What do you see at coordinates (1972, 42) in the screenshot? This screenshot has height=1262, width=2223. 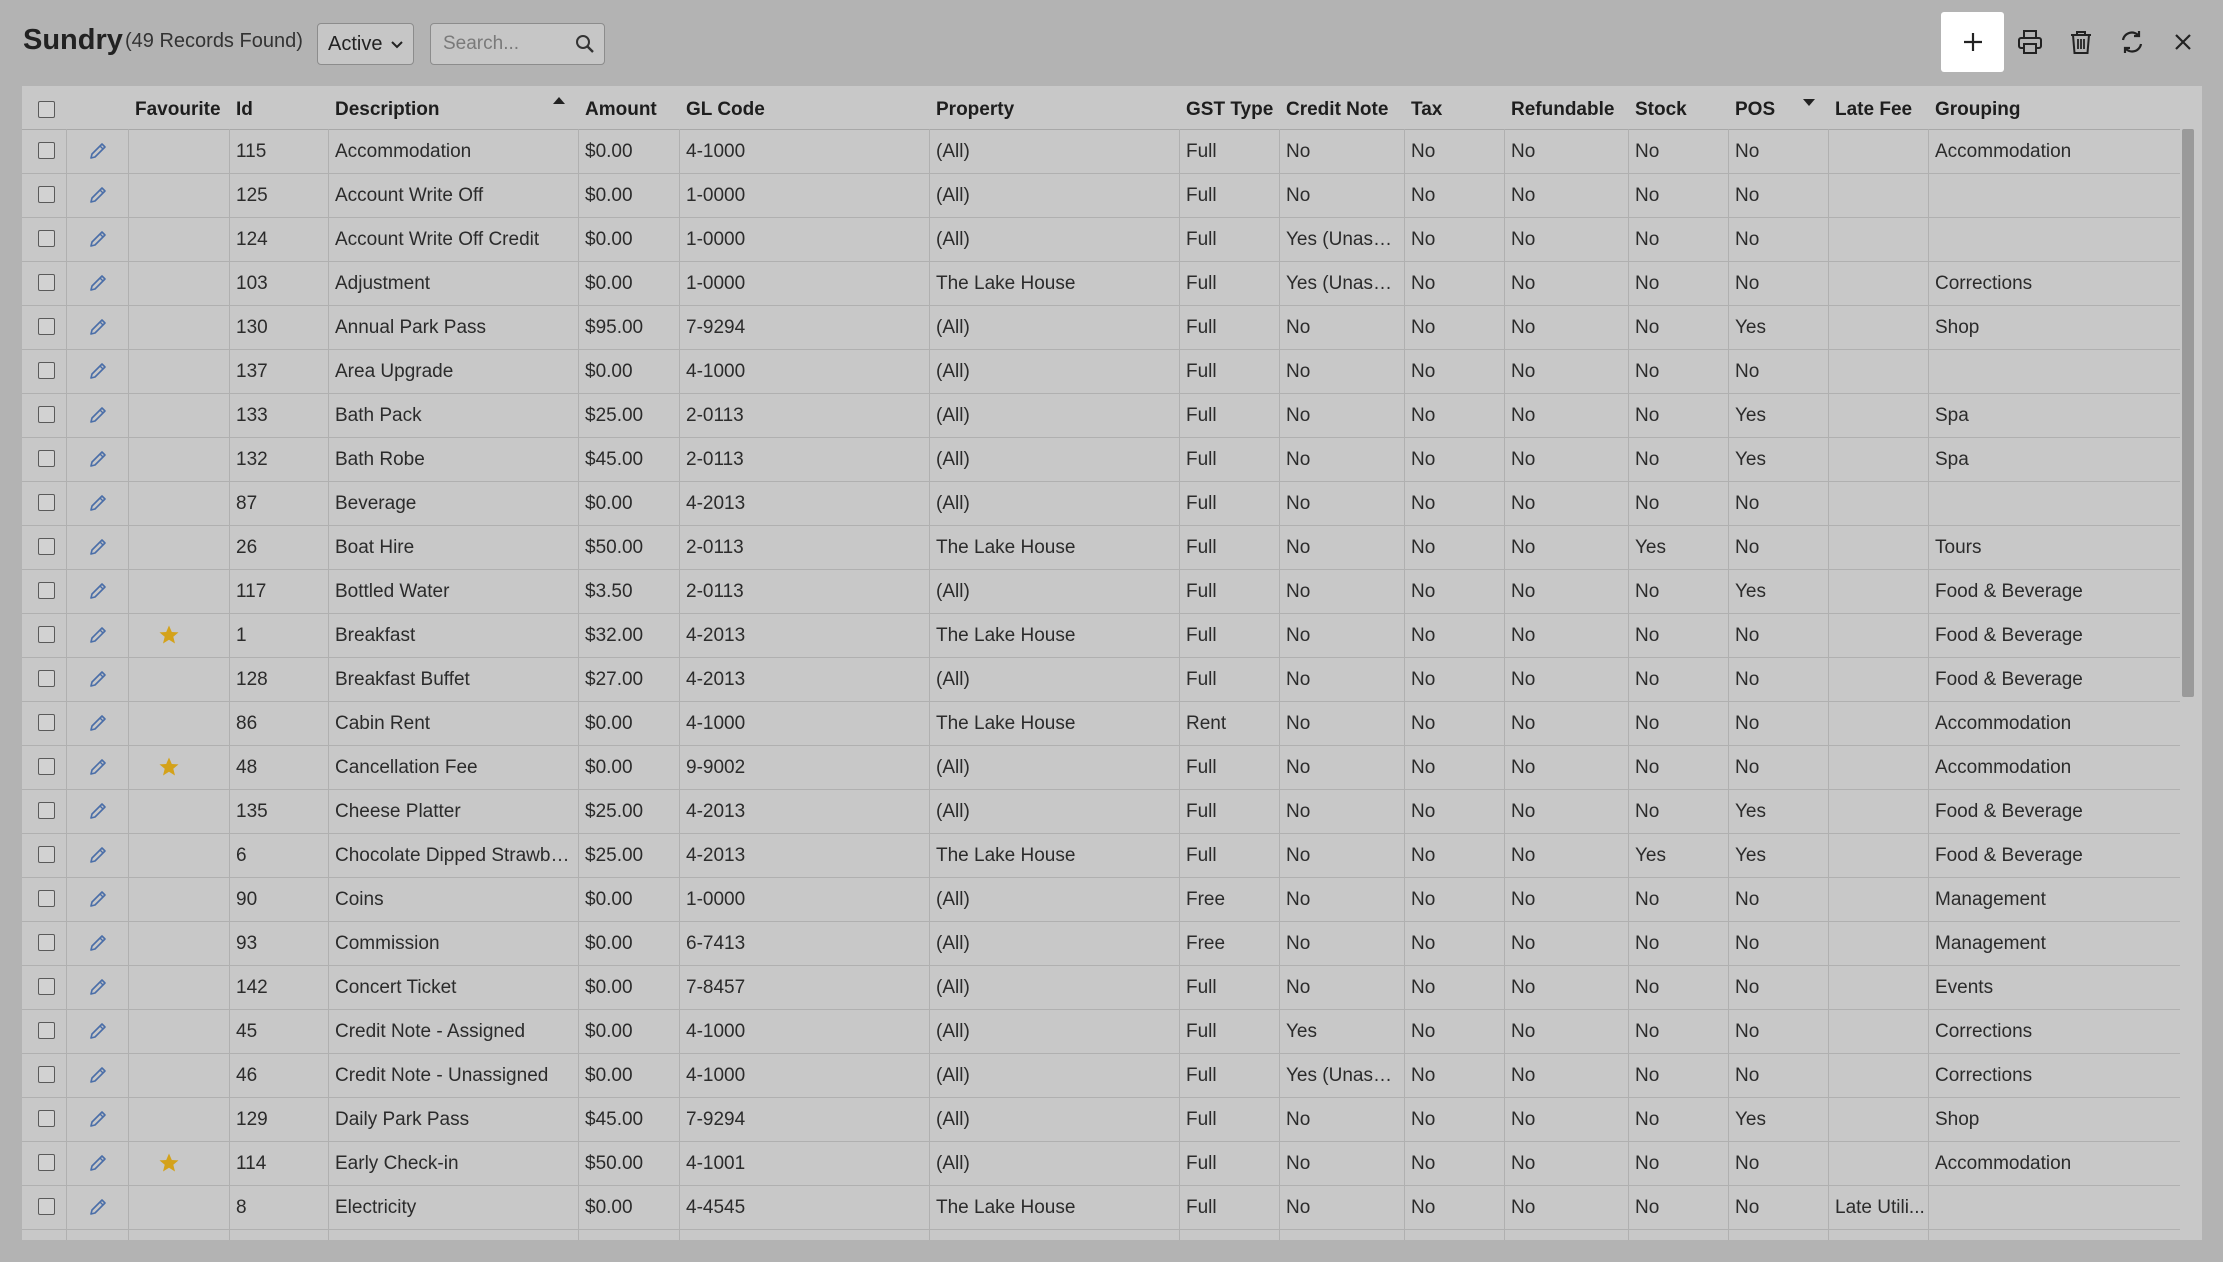 I see `add-button` at bounding box center [1972, 42].